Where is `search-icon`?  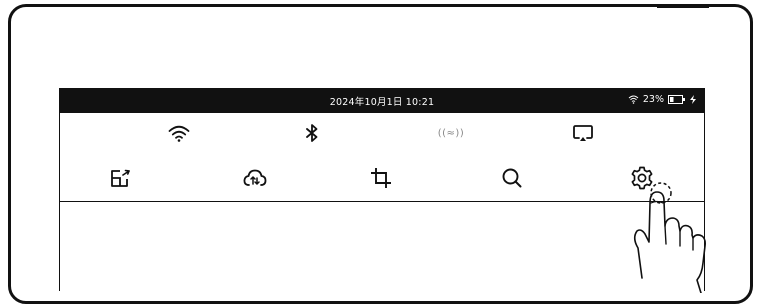
search-icon is located at coordinates (512, 178).